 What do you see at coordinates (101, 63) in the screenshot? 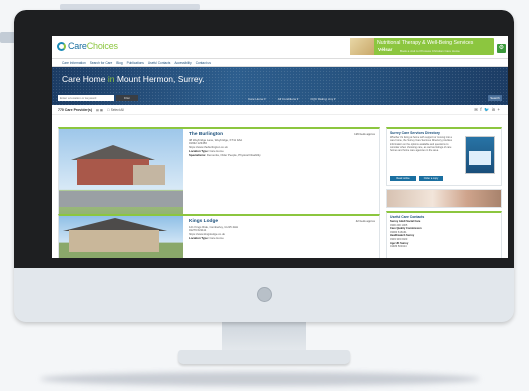
I see `nav-search-for-care: Search for Care` at bounding box center [101, 63].